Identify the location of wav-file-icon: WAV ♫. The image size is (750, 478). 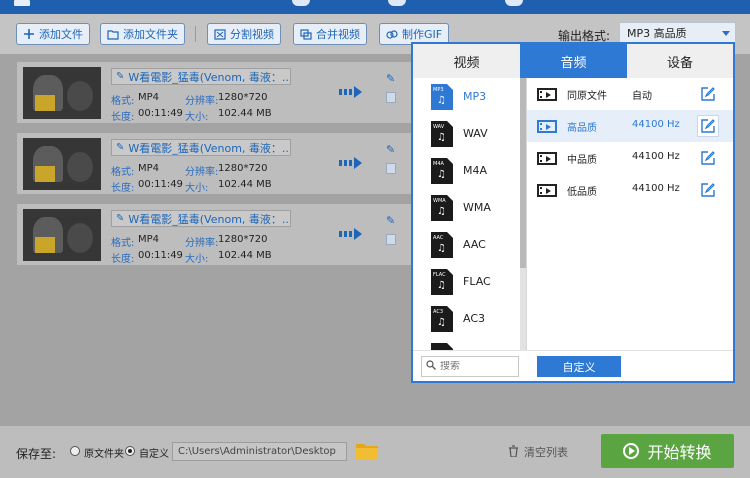
(442, 133).